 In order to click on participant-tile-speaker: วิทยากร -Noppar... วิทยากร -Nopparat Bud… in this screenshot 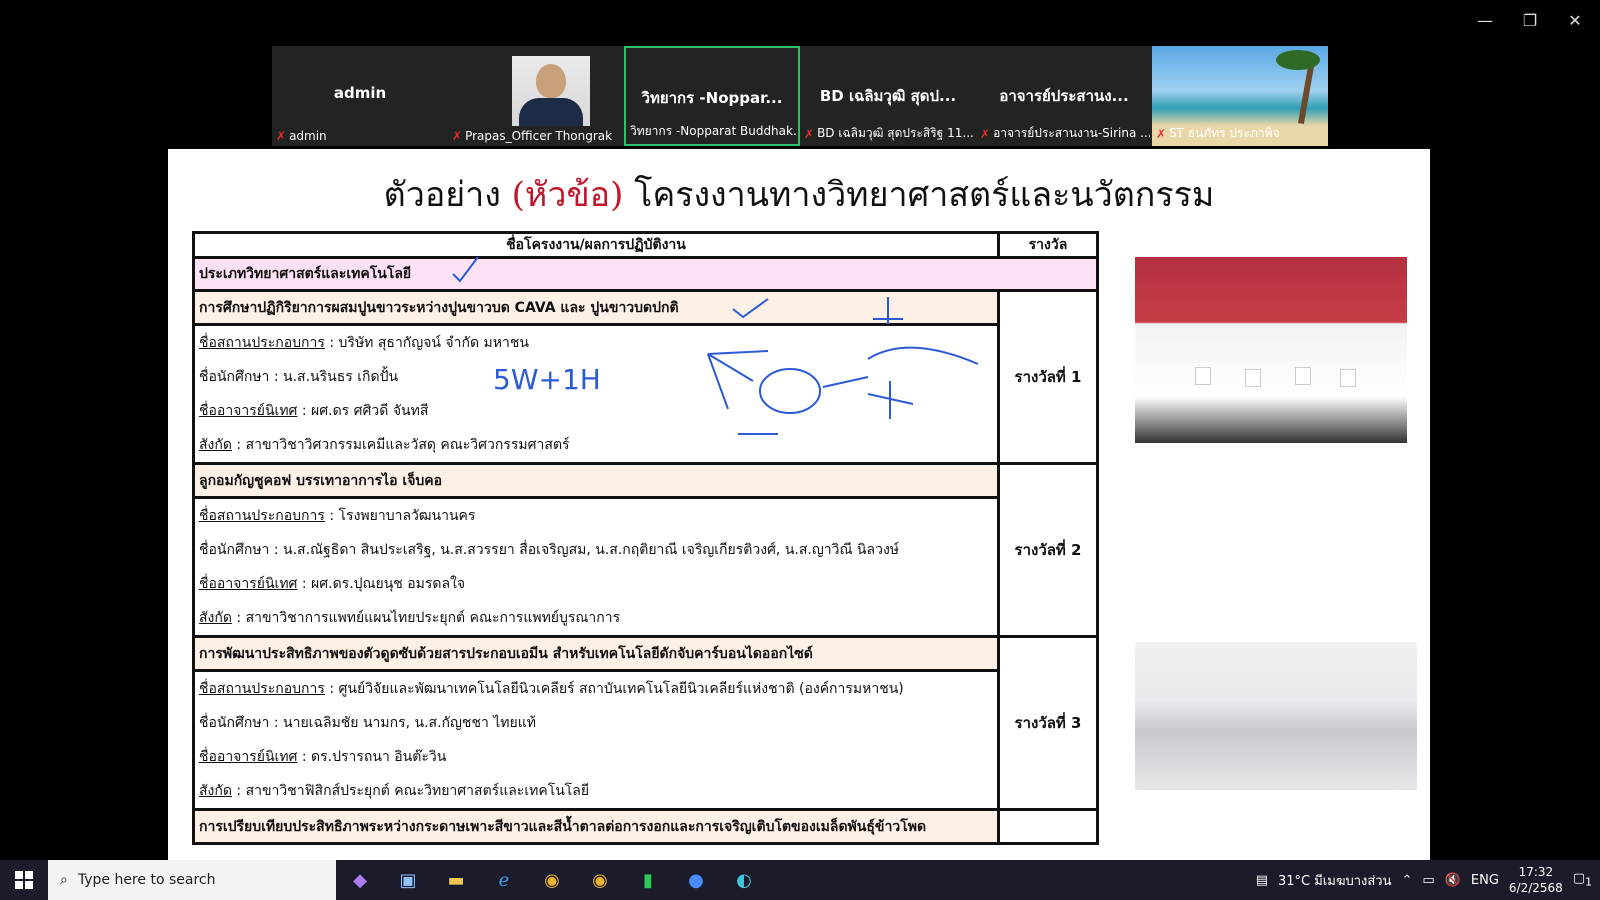, I will do `click(712, 96)`.